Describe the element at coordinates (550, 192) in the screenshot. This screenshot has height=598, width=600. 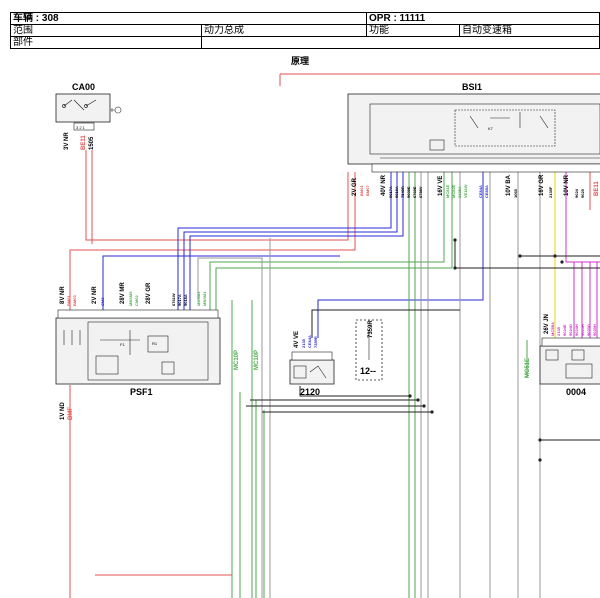
I see `wire-code-label: 2135F` at that location.